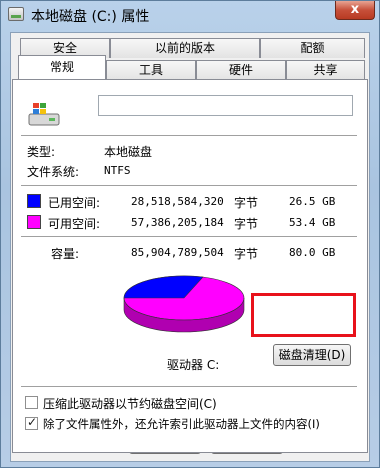 The height and width of the screenshot is (468, 380). Describe the element at coordinates (16, 14) in the screenshot. I see `drive-icon` at that location.